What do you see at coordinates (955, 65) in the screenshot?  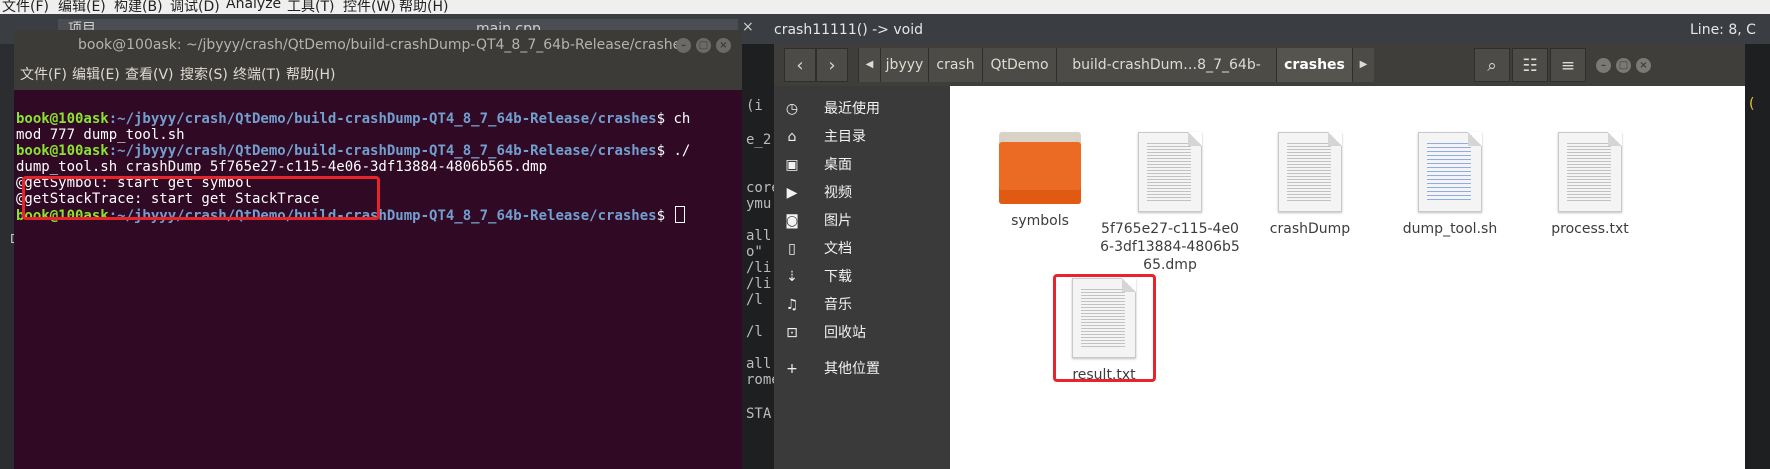 I see `breadcrumb-crash: crash` at bounding box center [955, 65].